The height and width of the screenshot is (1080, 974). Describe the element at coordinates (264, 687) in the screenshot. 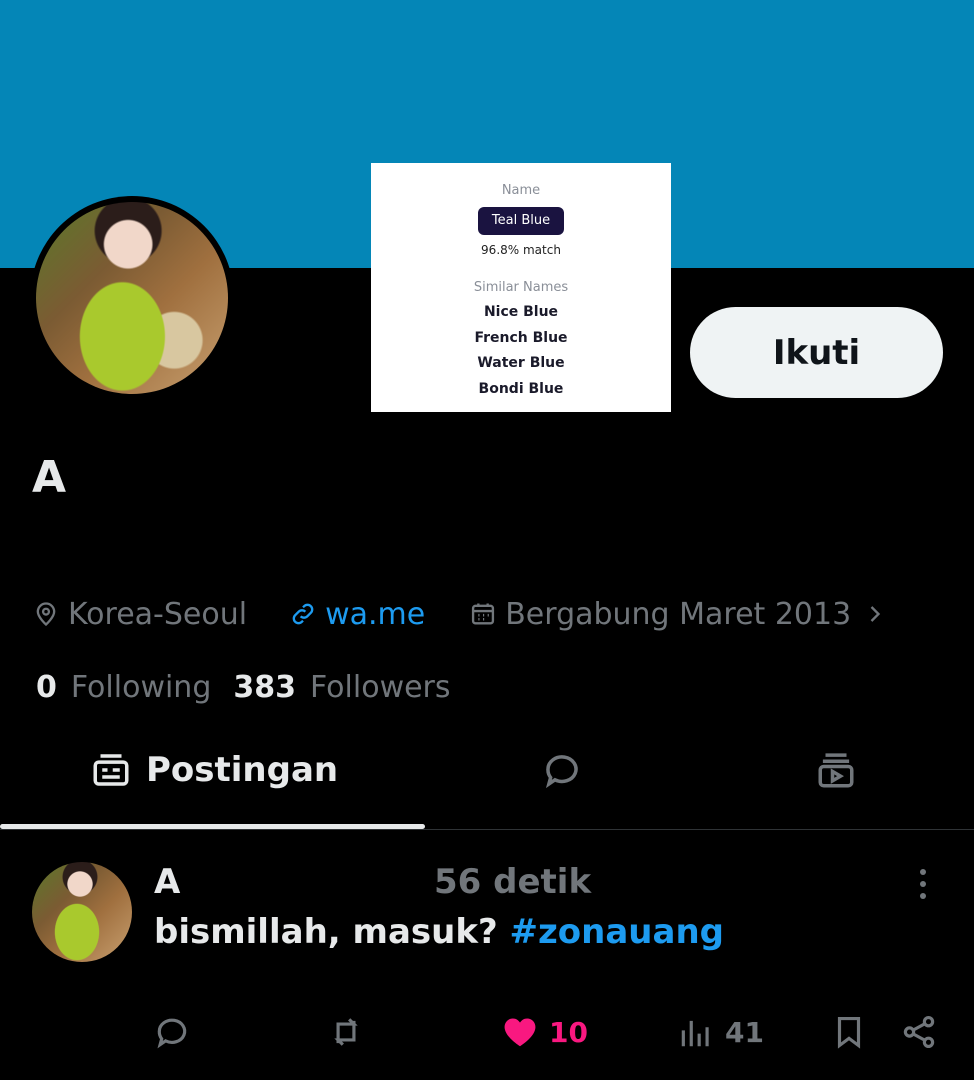

I see `followers-count: 383` at that location.